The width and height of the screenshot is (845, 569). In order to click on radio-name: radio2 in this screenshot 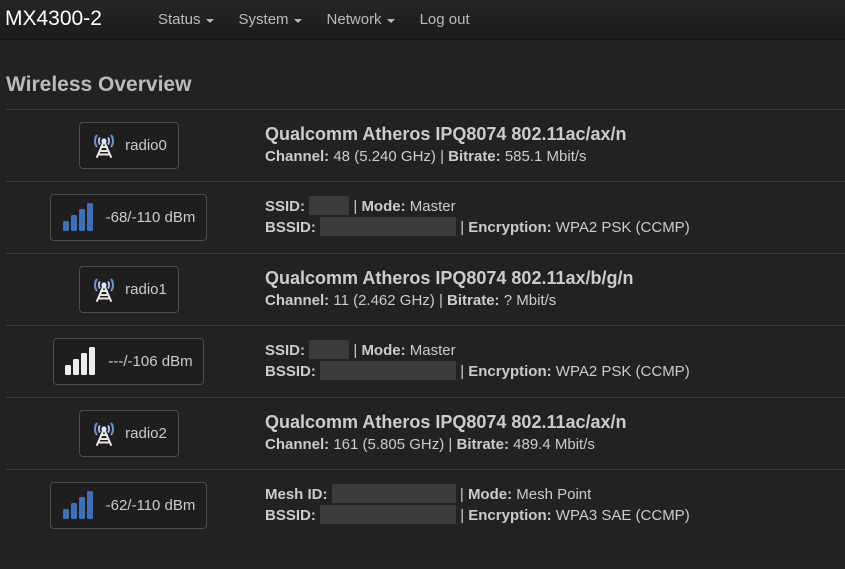, I will do `click(146, 433)`.